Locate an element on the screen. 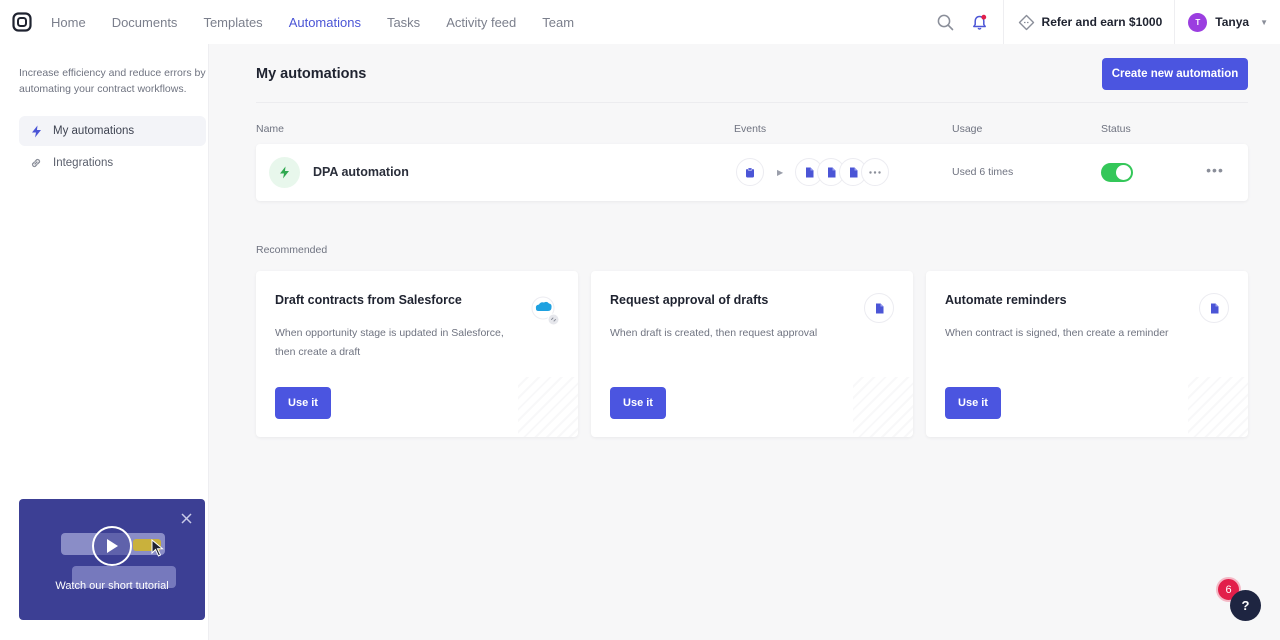 Image resolution: width=1280 pixels, height=640 pixels. column-header-events: Events is located at coordinates (750, 129).